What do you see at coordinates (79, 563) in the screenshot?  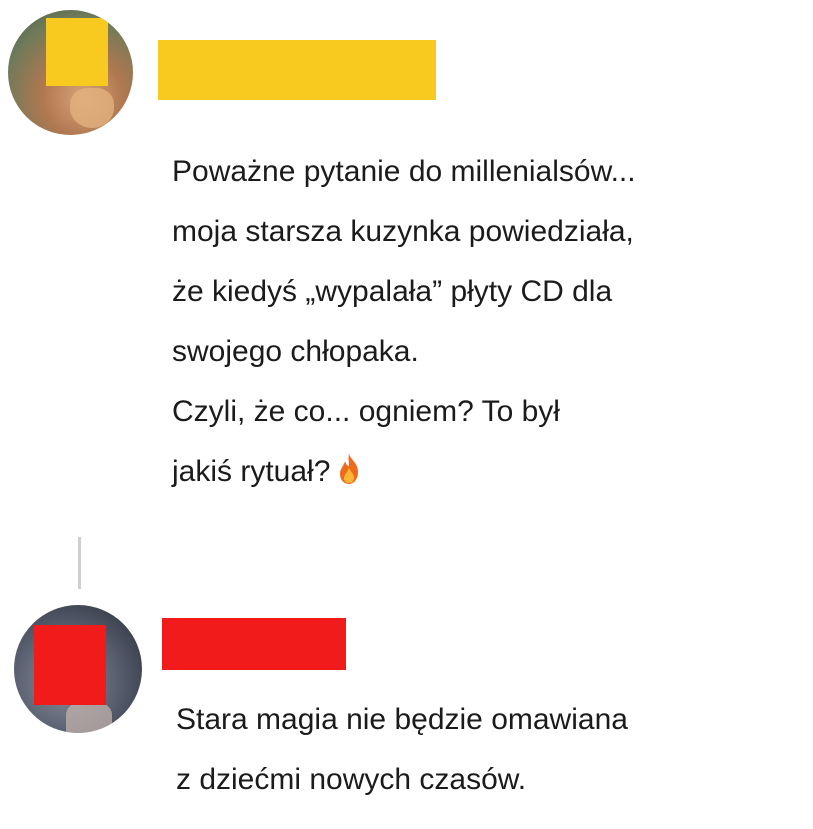 I see `thread-connector-line` at bounding box center [79, 563].